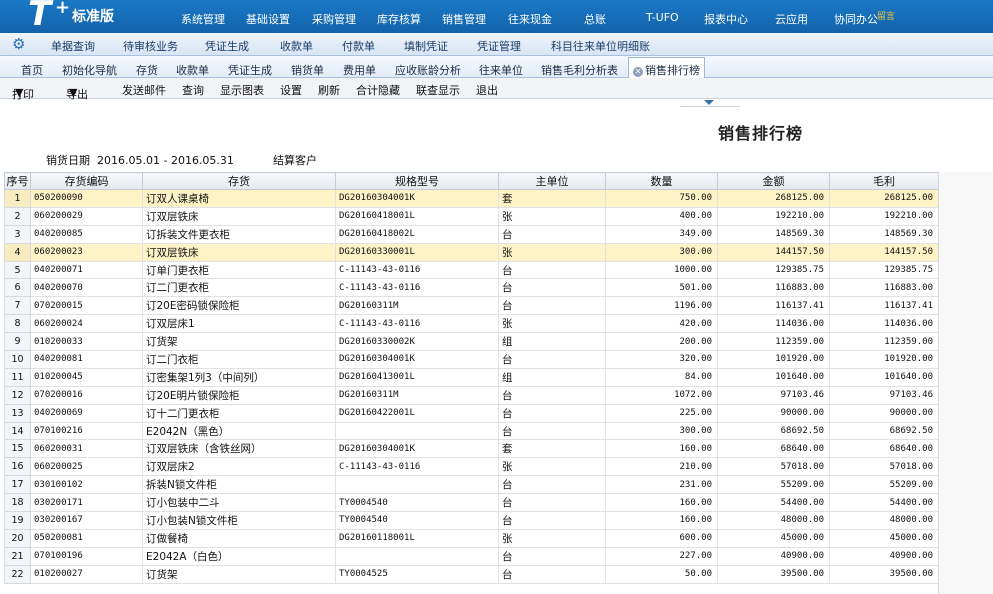 This screenshot has height=594, width=993. I want to click on menu-receivables-cash: 往来现金, so click(530, 19).